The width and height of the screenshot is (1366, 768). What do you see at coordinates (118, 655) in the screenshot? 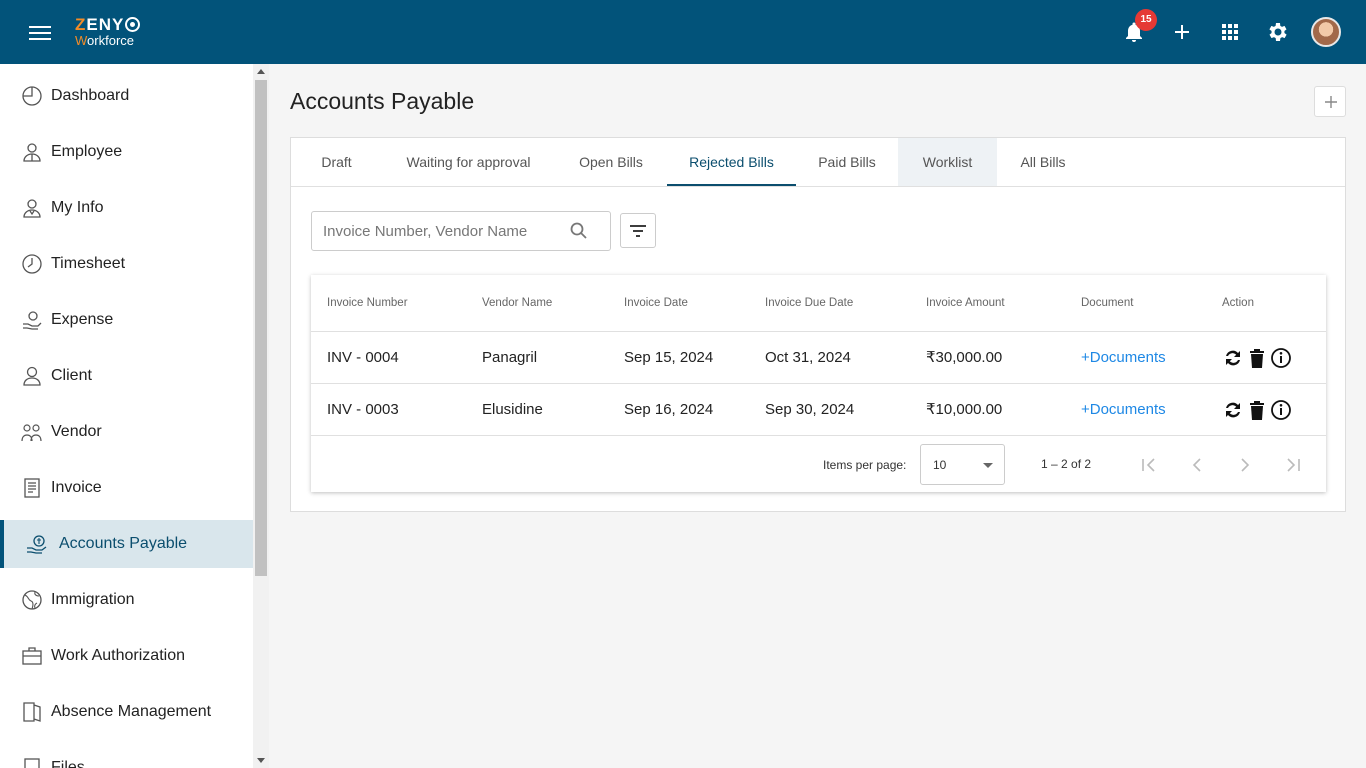
I see `sidebar-item-label: Work Authorization` at bounding box center [118, 655].